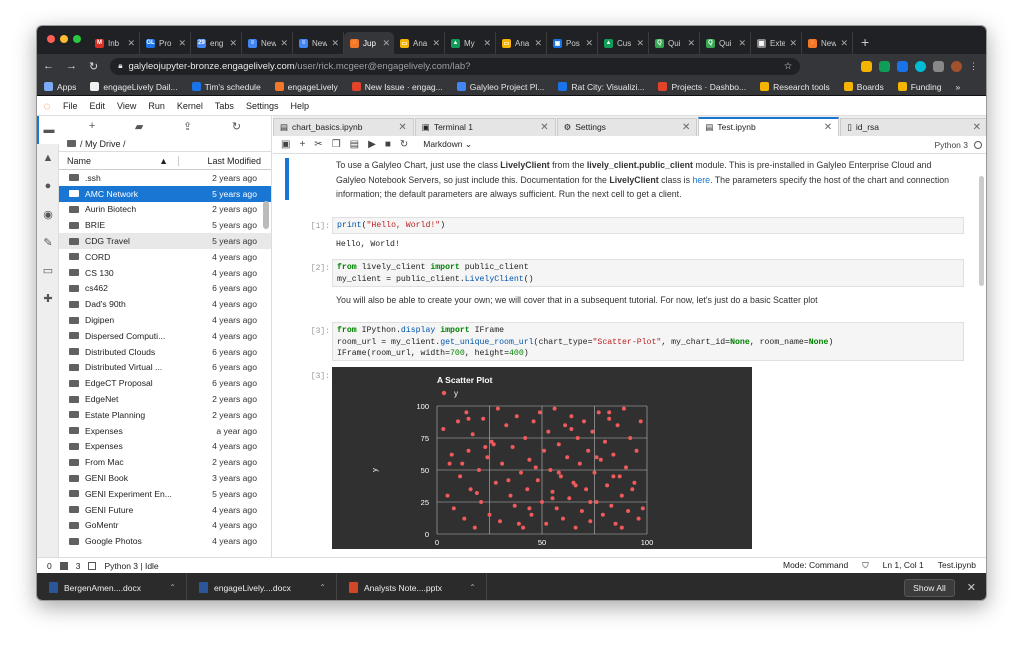  I want to click on file-row: Dad's 90th 4 years ago, so click(165, 304).